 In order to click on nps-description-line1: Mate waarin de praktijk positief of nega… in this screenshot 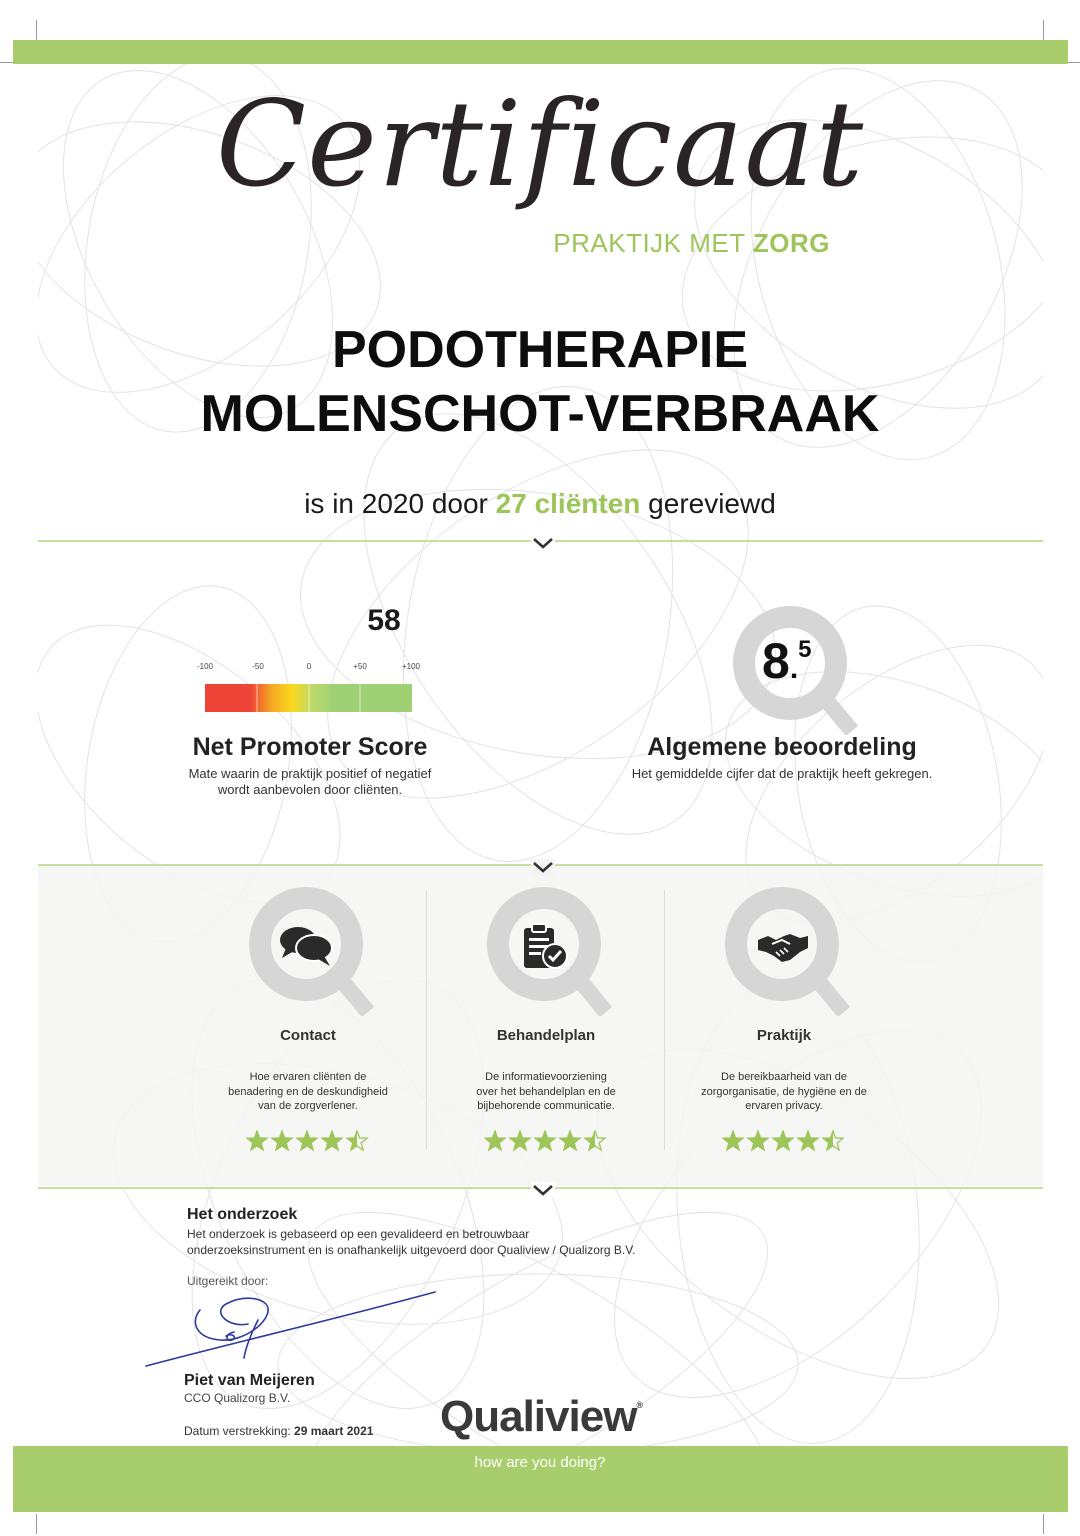, I will do `click(310, 773)`.